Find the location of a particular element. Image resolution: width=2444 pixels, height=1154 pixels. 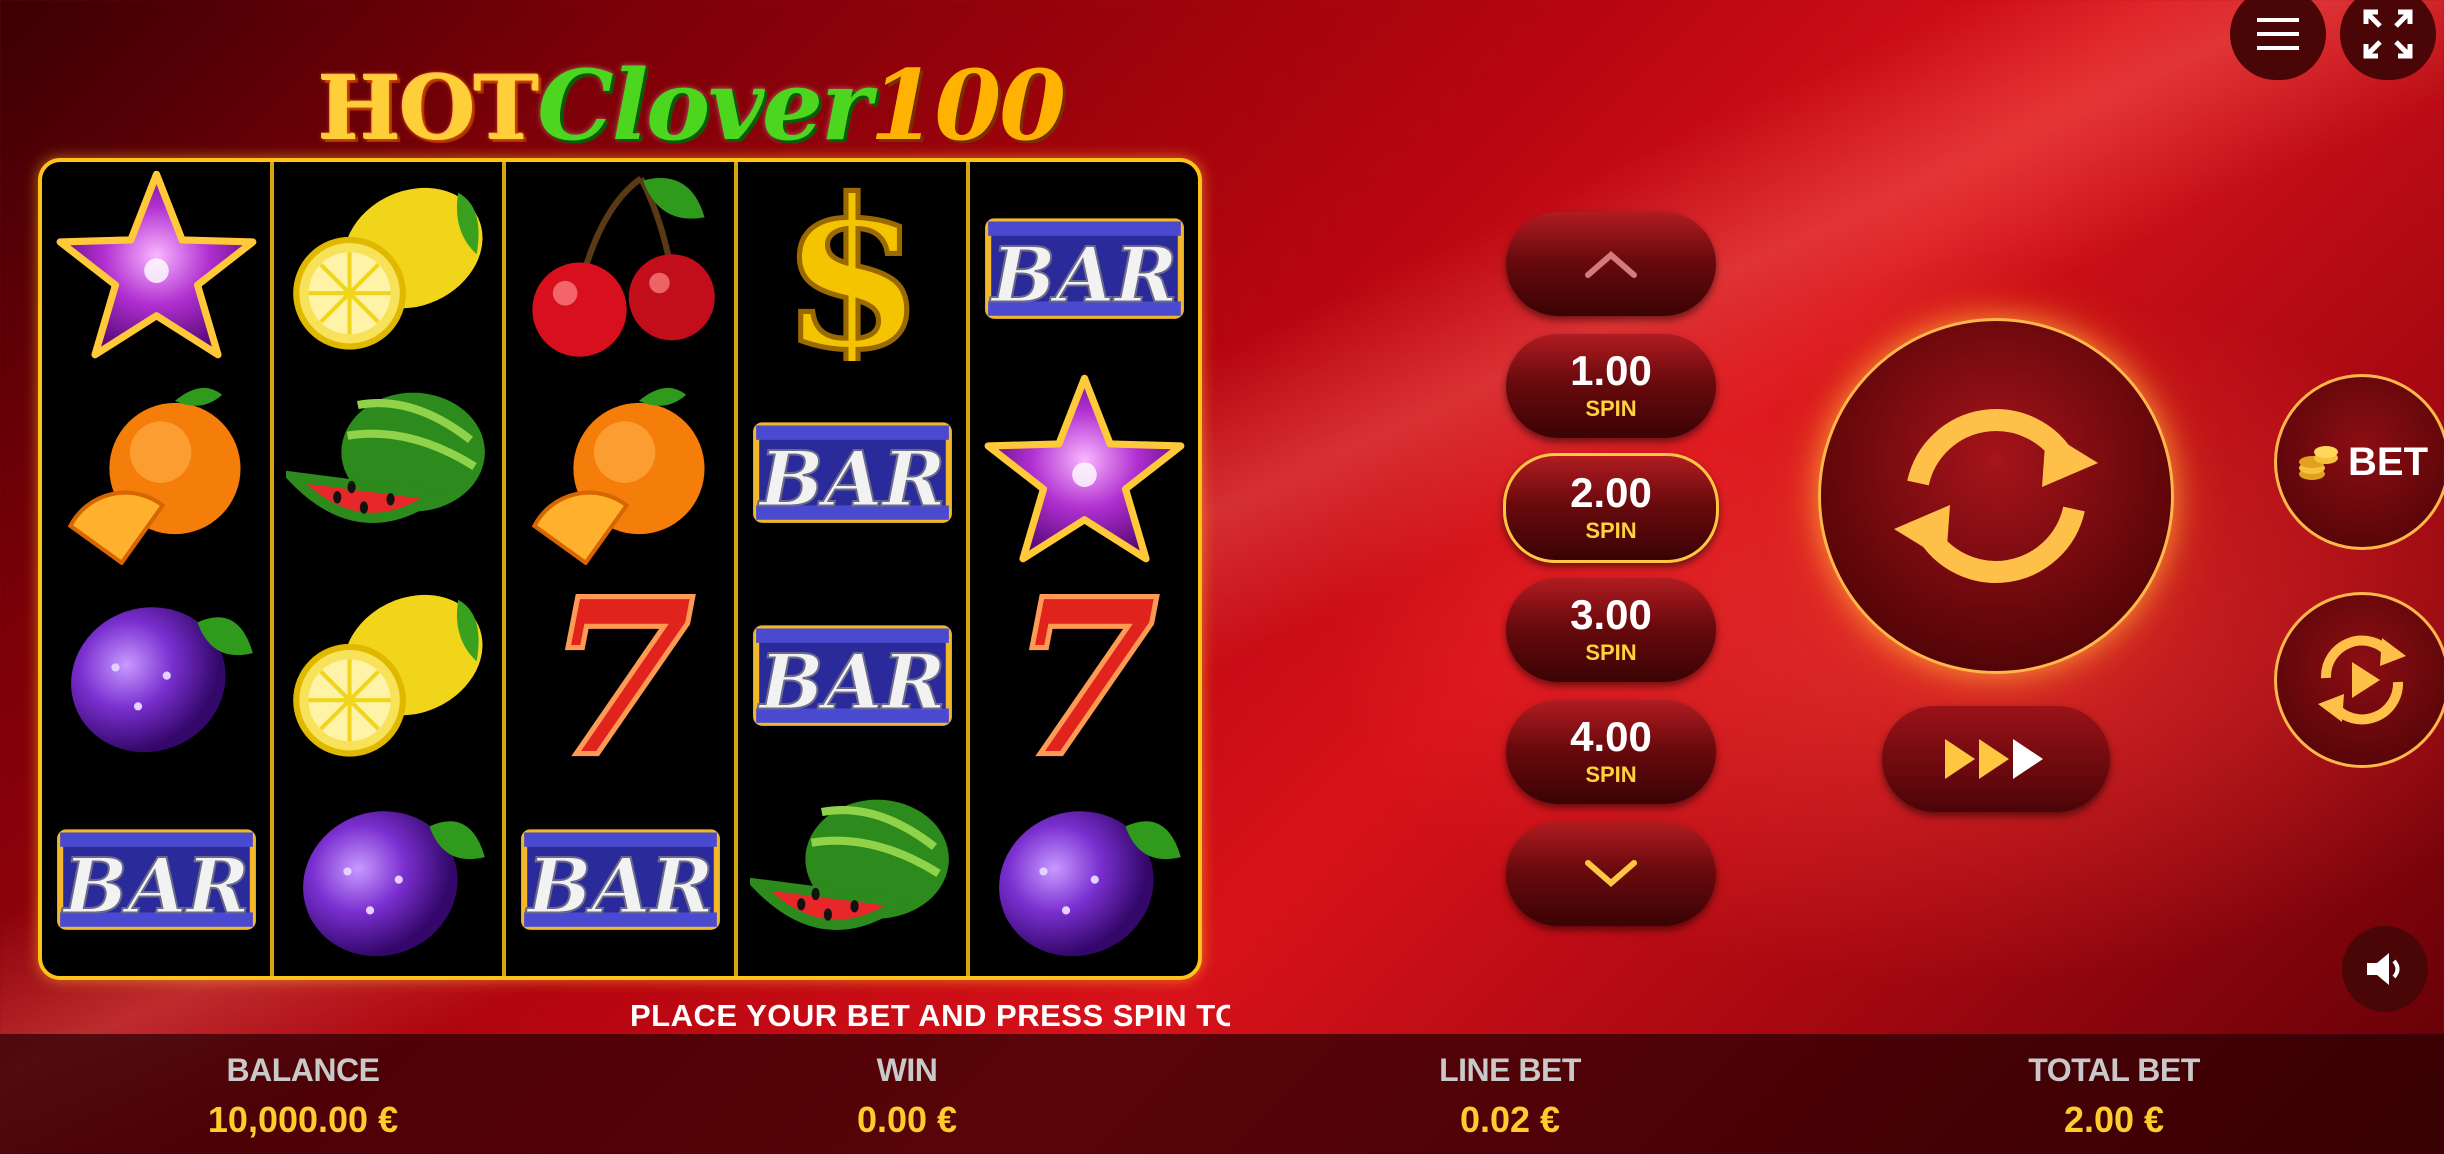

win-stat: WIN 0.00 € is located at coordinates (907, 1096).